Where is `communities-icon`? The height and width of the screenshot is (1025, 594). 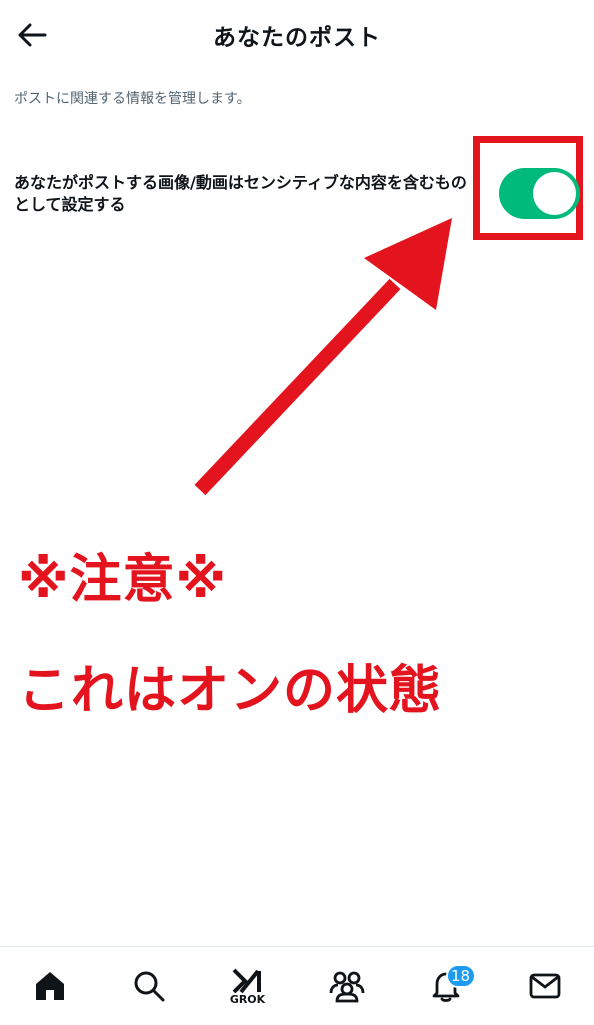 communities-icon is located at coordinates (346, 987).